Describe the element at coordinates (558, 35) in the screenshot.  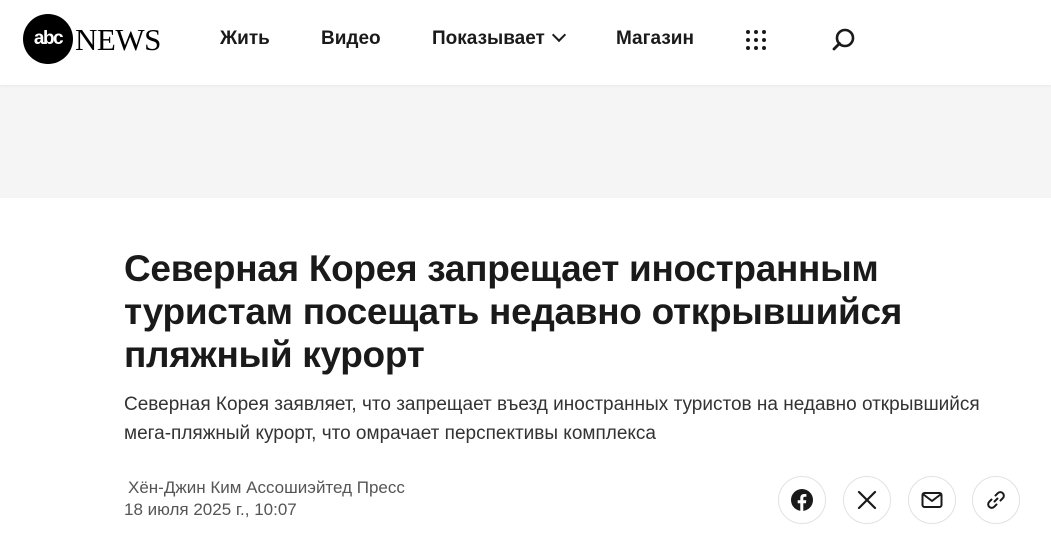
I see `chevron-down-icon` at that location.